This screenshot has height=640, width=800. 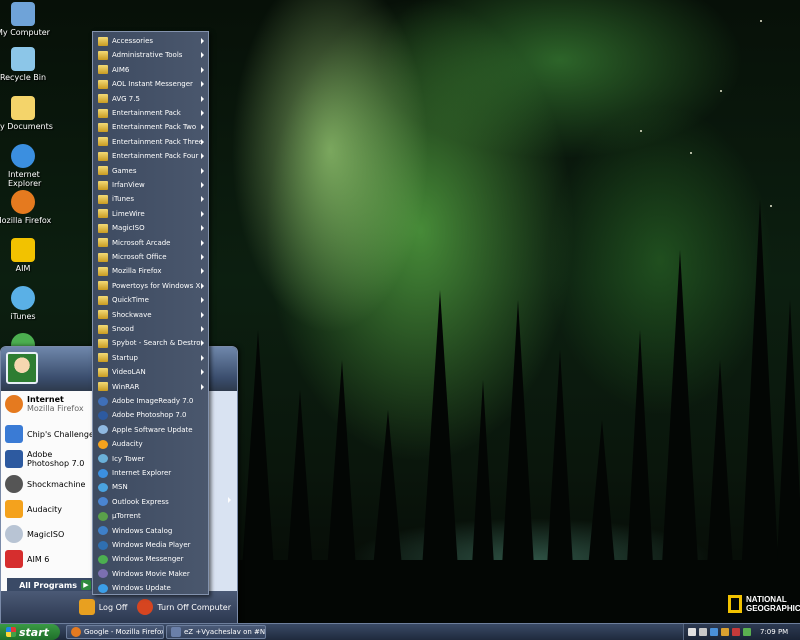 I want to click on program-item-label: Microsoft Office, so click(x=139, y=257).